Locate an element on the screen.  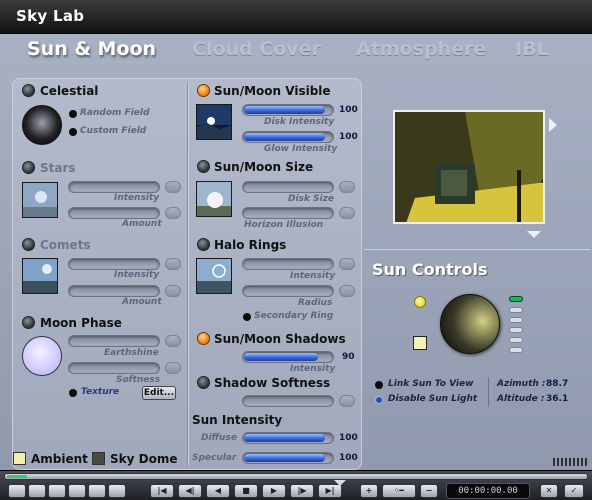
custom-field-label: Custom Field is located at coordinates (113, 131).